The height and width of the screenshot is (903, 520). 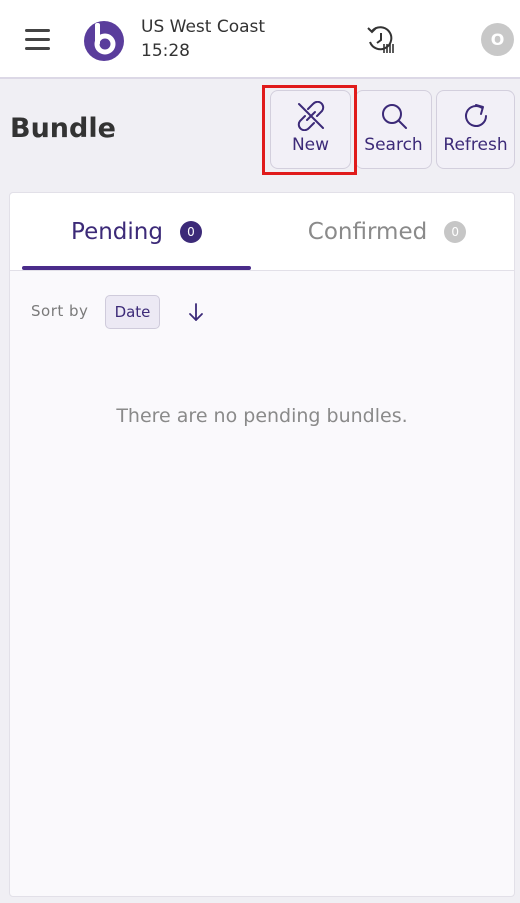 I want to click on refresh-button: Refresh, so click(x=475, y=129).